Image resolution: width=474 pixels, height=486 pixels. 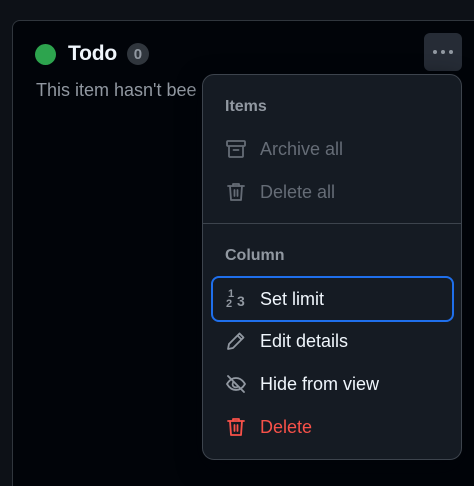 What do you see at coordinates (286, 426) in the screenshot?
I see `delete-column-label: Delete` at bounding box center [286, 426].